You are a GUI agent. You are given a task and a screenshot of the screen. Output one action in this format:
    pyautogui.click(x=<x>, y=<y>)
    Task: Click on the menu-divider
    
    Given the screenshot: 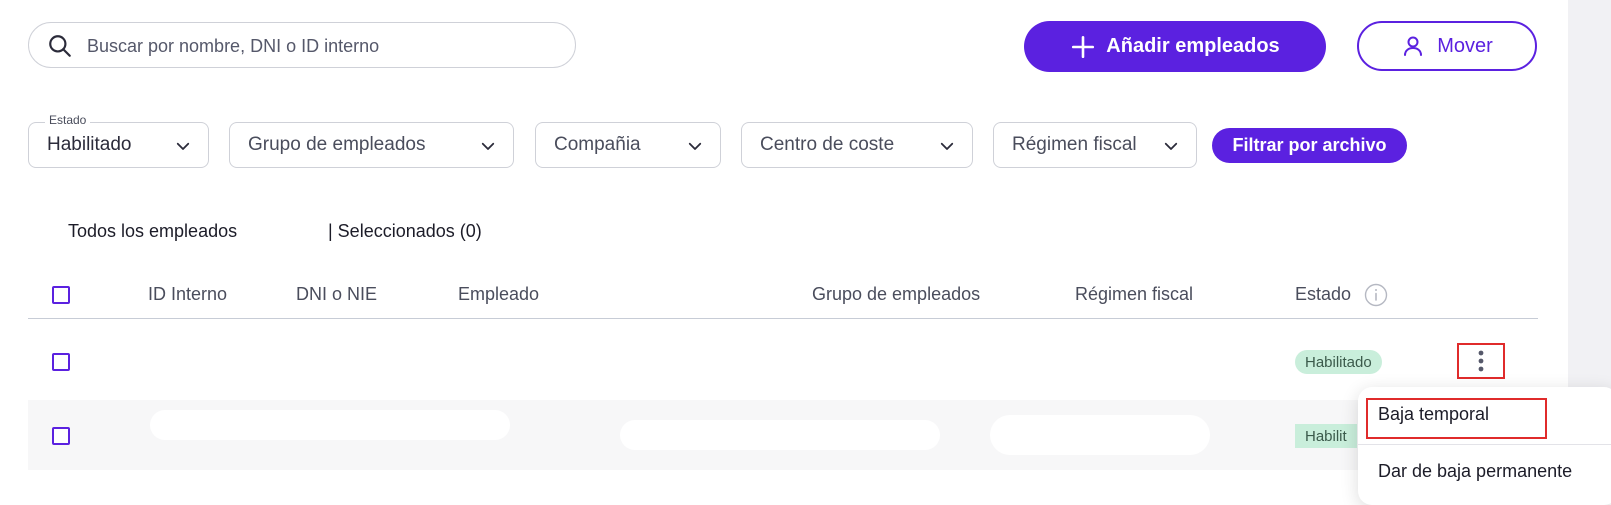 What is the action you would take?
    pyautogui.click(x=1484, y=444)
    